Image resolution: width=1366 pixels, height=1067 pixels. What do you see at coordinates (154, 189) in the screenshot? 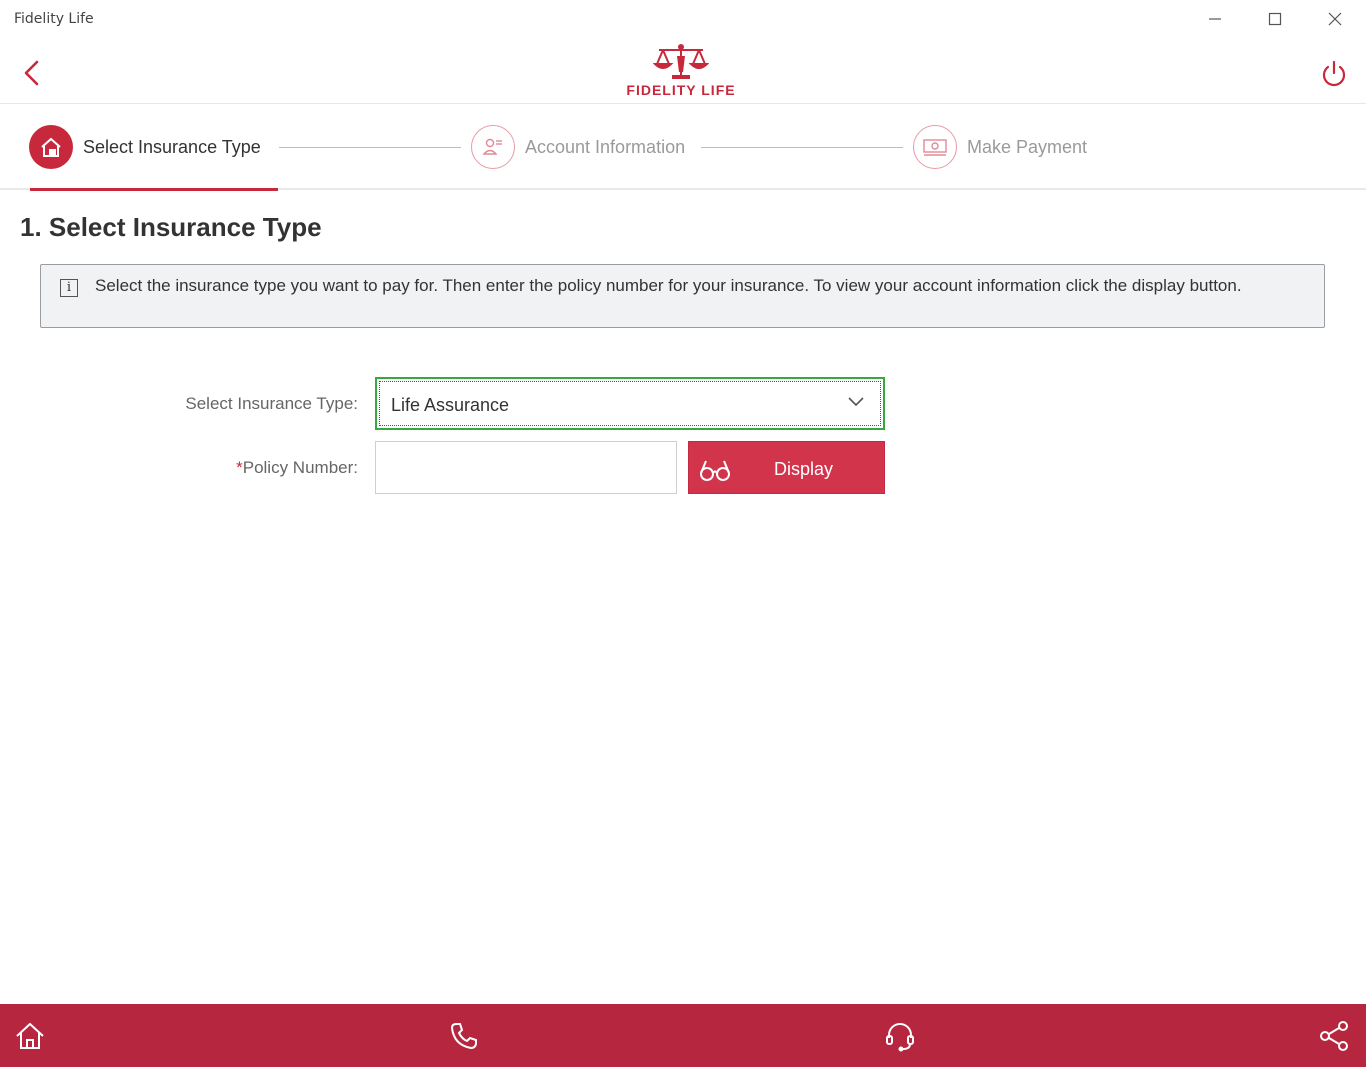
I see `active-step-indicator` at bounding box center [154, 189].